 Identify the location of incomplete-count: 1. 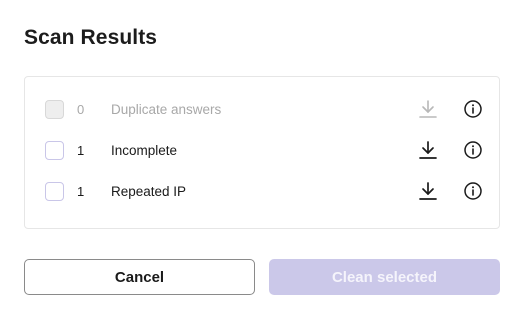
(81, 150).